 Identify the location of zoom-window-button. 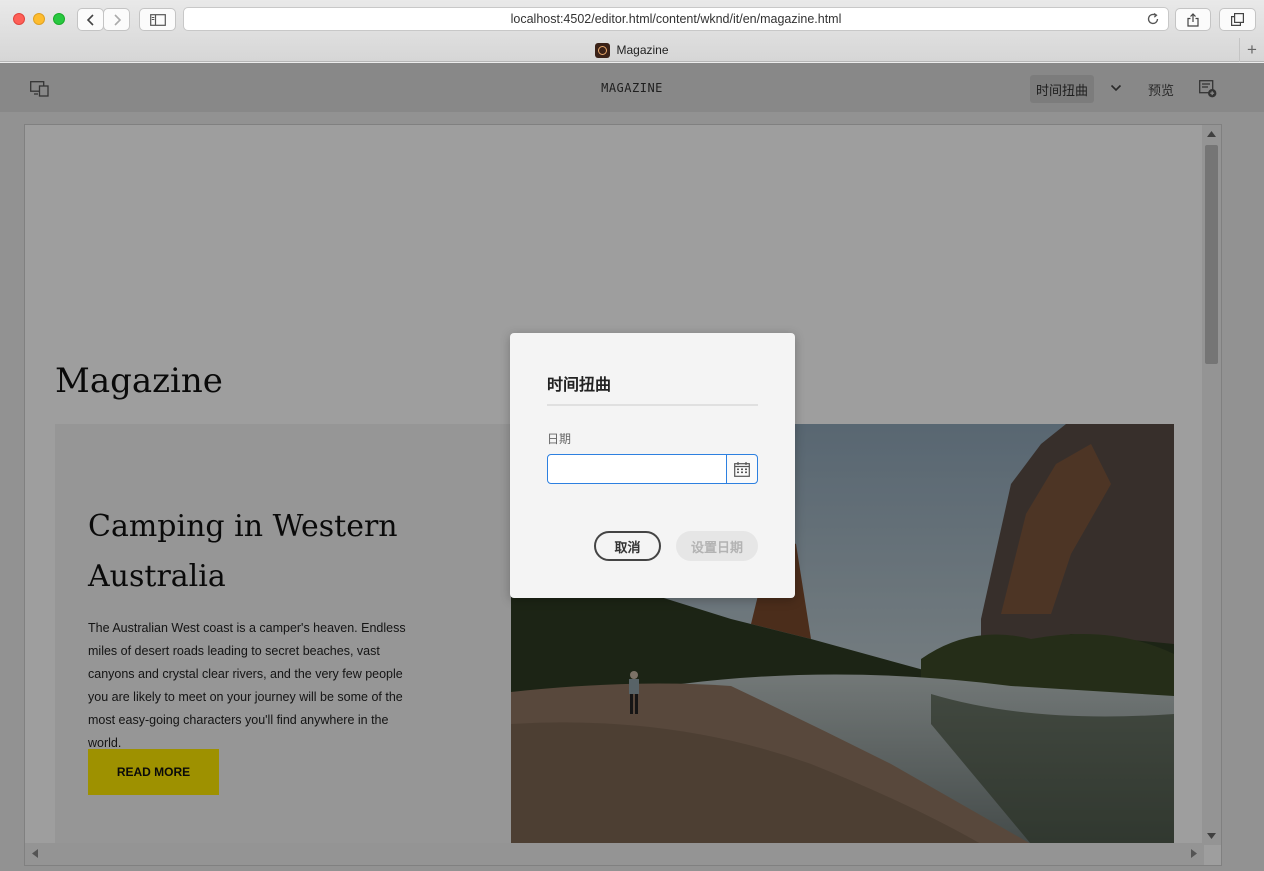
(59, 19).